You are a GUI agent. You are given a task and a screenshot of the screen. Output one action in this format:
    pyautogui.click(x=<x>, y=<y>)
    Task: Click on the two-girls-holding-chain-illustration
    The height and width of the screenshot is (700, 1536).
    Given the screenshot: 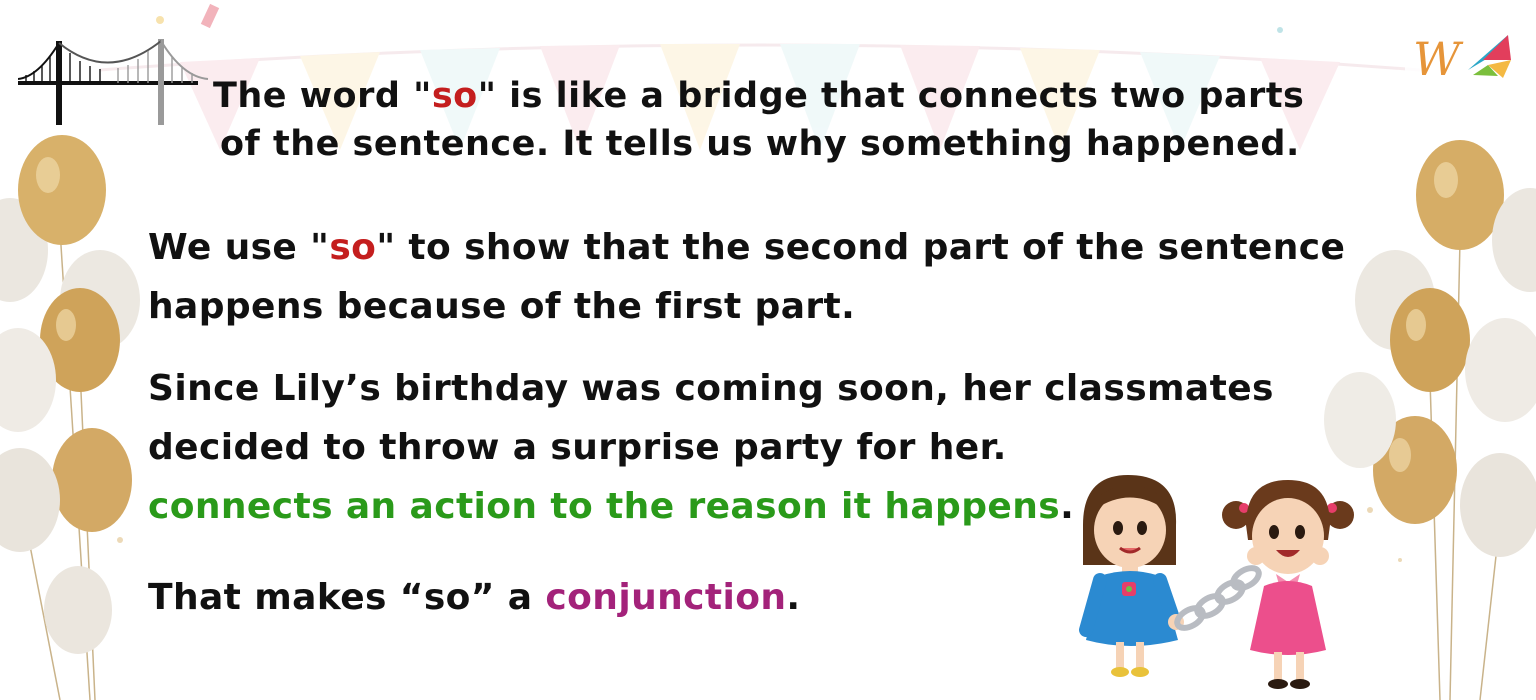 What is the action you would take?
    pyautogui.click(x=1216, y=582)
    